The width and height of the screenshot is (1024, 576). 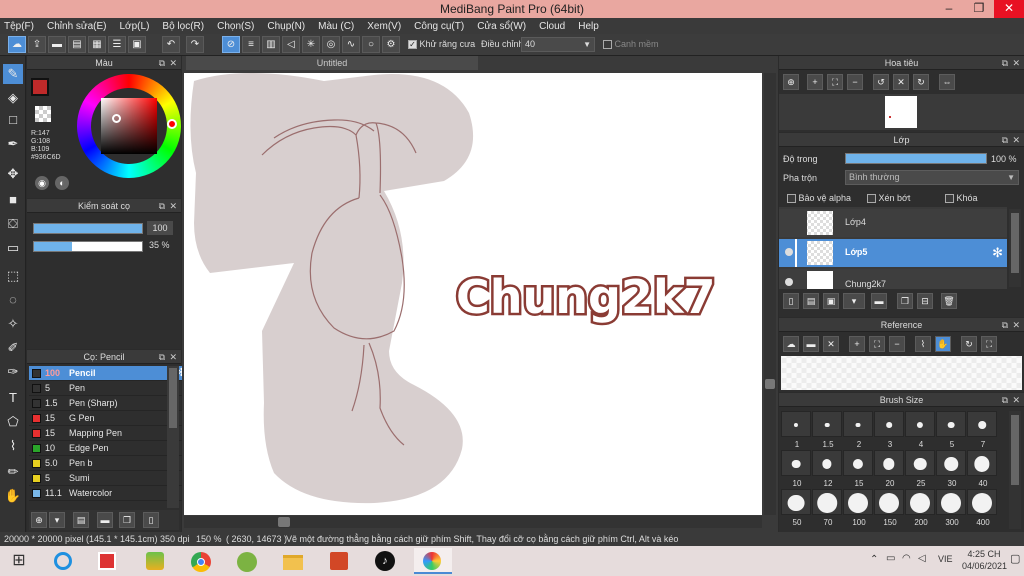 I want to click on layer-row: Chung2k7, so click(x=893, y=279).